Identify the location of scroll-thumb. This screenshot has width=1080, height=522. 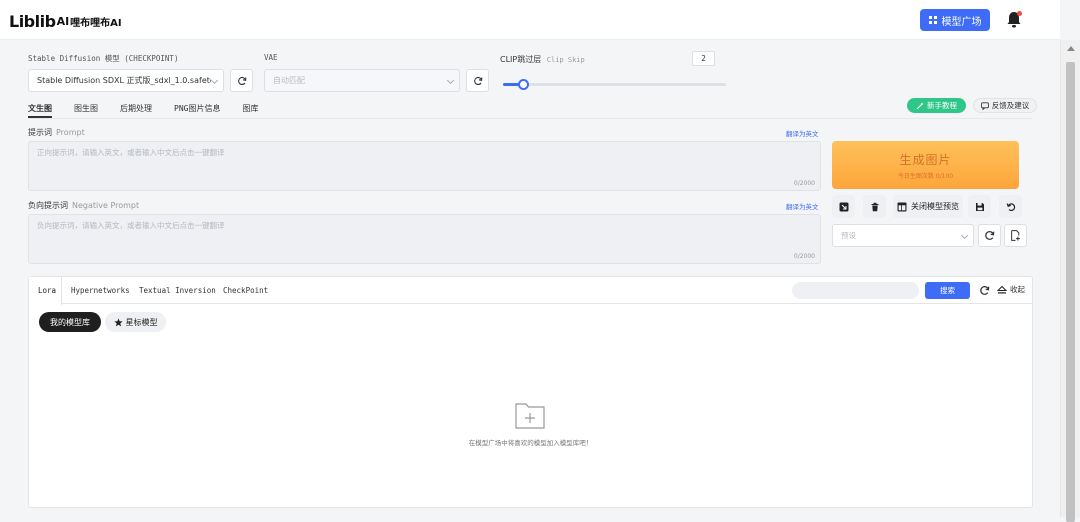
(1070, 292).